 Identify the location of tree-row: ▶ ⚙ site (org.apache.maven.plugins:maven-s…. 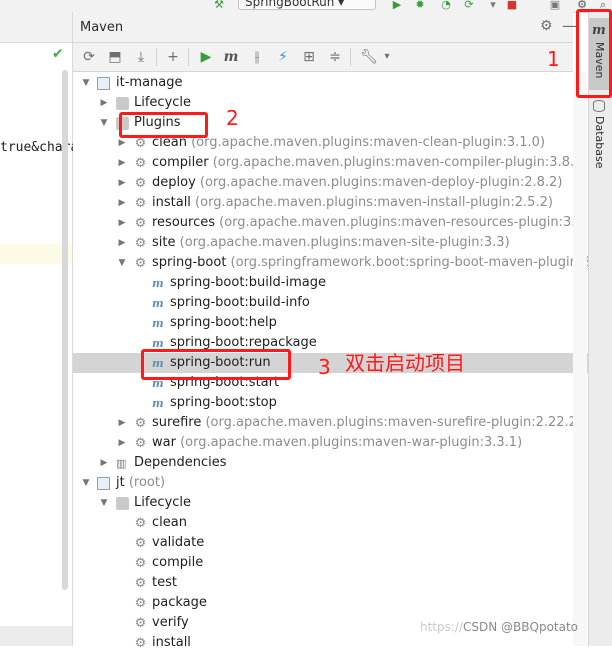
(330, 243).